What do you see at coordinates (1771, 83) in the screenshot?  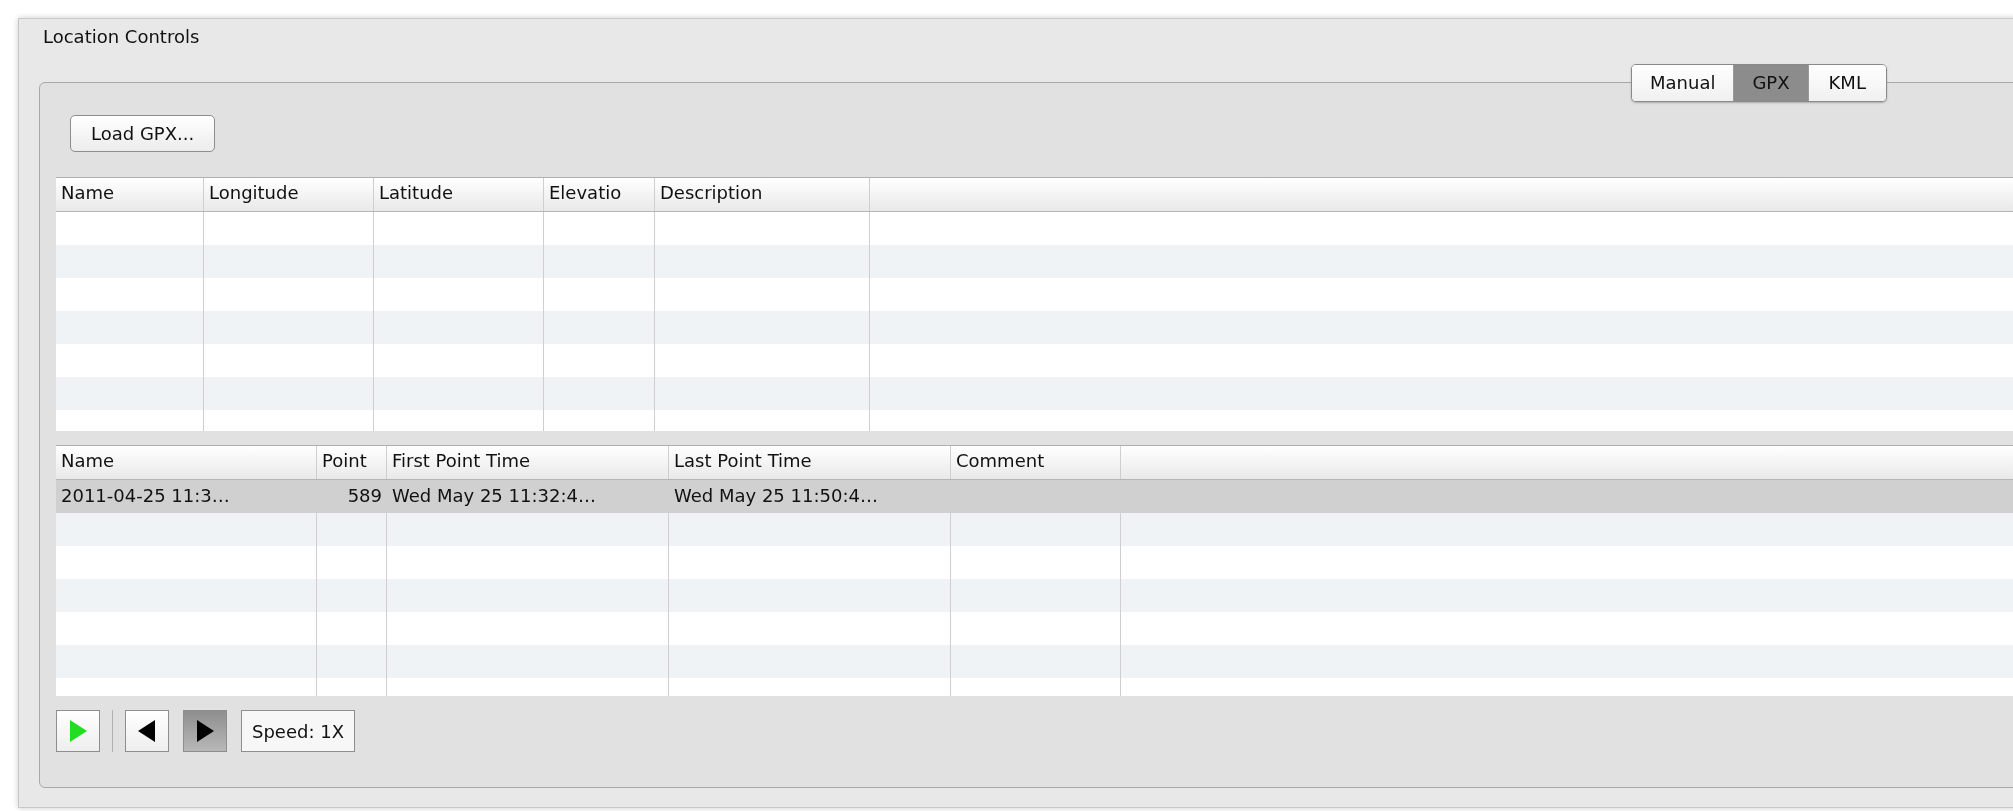 I see `tab: GPX` at bounding box center [1771, 83].